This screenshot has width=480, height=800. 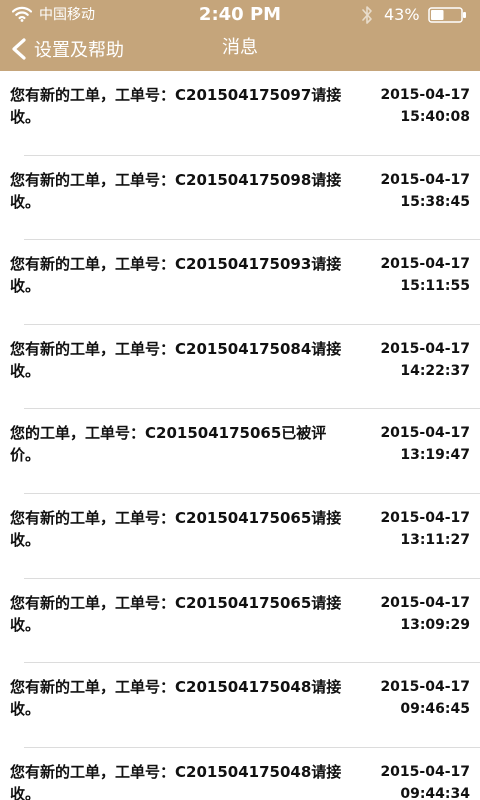 What do you see at coordinates (435, 709) in the screenshot?
I see `message-time: 09:46:45` at bounding box center [435, 709].